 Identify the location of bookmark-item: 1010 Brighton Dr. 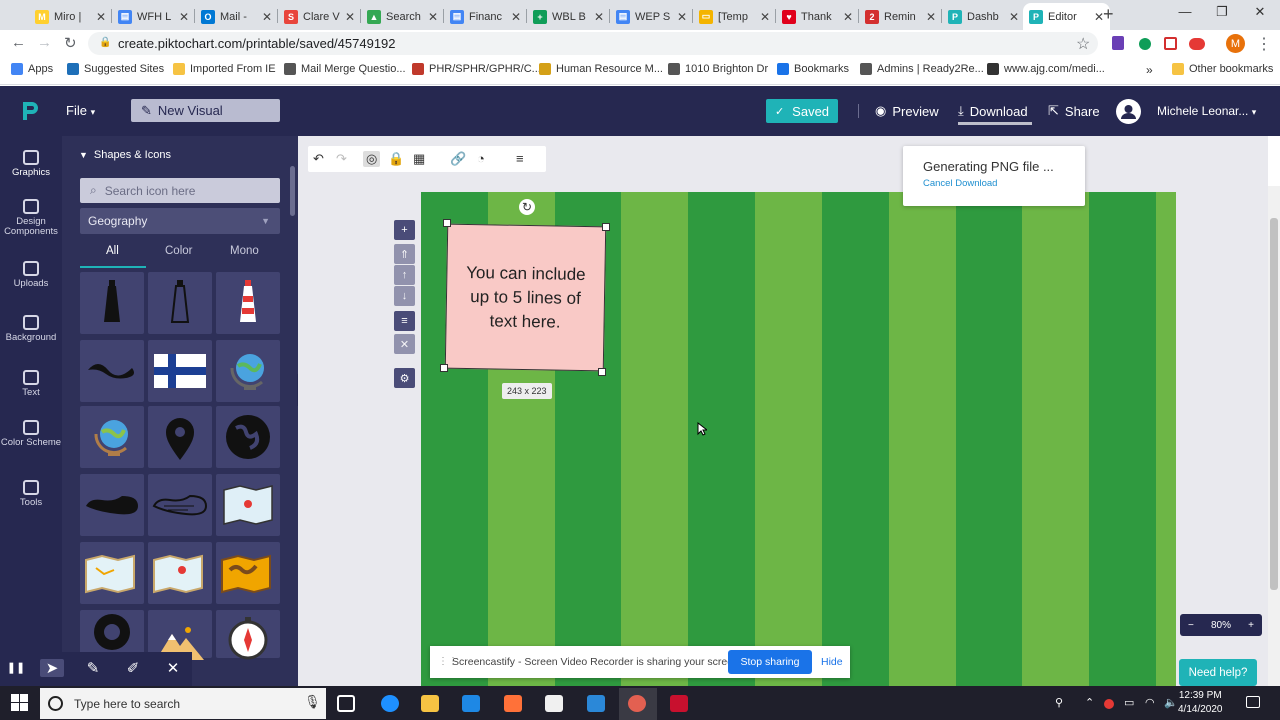
(718, 69).